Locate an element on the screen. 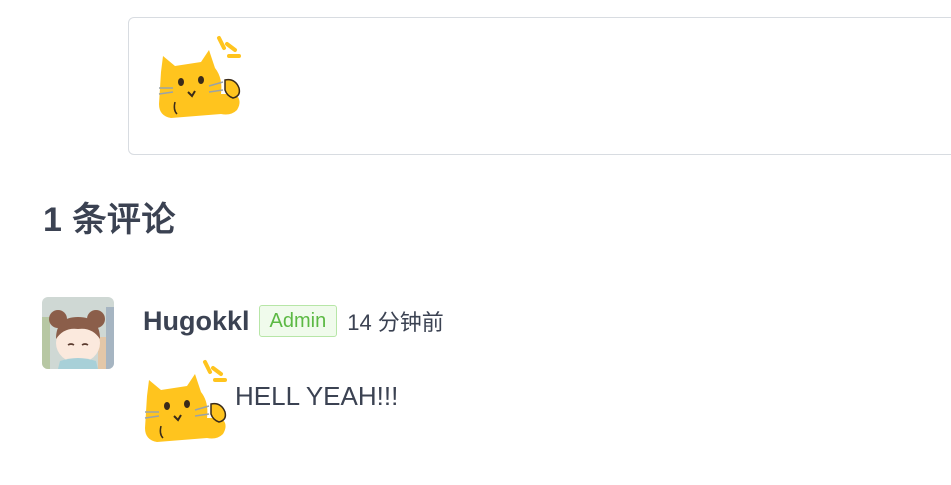  comment-header: Hugokkl Admin 14 分钟前 is located at coordinates (293, 321).